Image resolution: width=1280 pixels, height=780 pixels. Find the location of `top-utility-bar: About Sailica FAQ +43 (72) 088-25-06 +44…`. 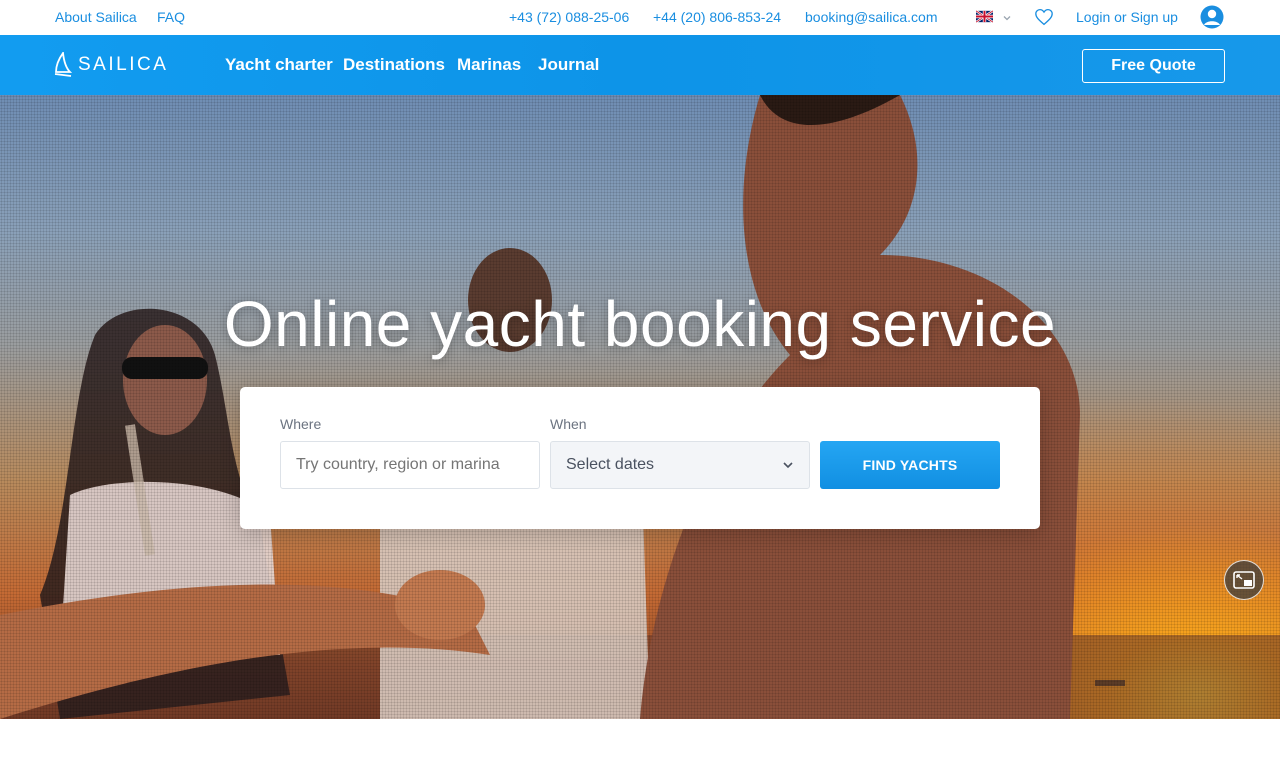

top-utility-bar: About Sailica FAQ +43 (72) 088-25-06 +44… is located at coordinates (640, 17).